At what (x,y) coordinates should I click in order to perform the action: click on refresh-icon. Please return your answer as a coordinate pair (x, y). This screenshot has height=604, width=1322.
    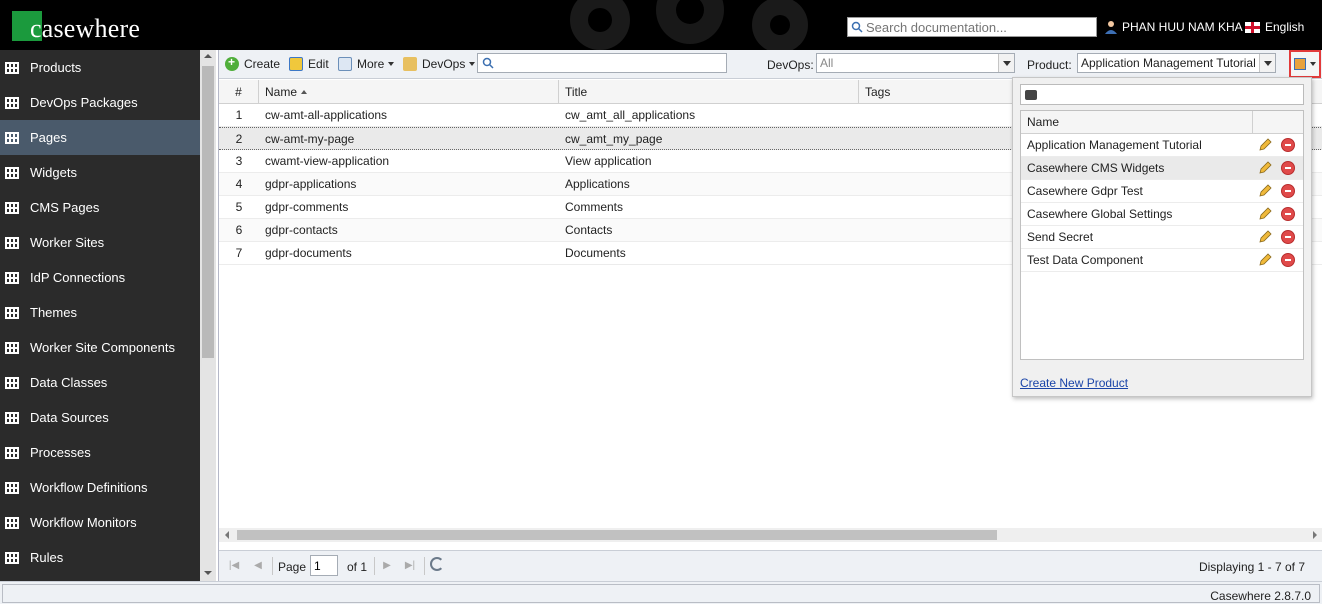
    Looking at the image, I should click on (437, 564).